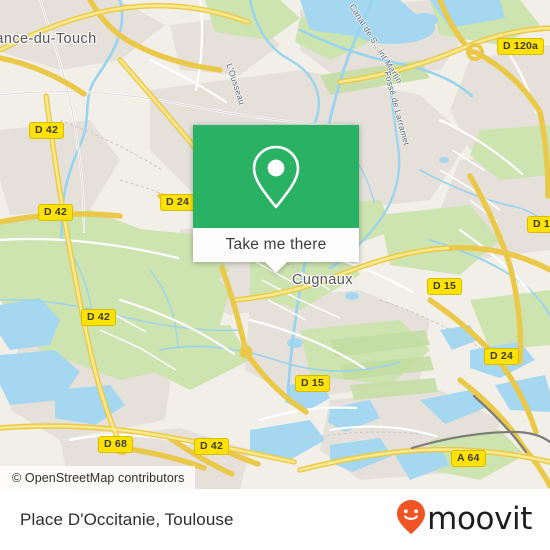 The image size is (550, 550). I want to click on map-pin-icon, so click(276, 177).